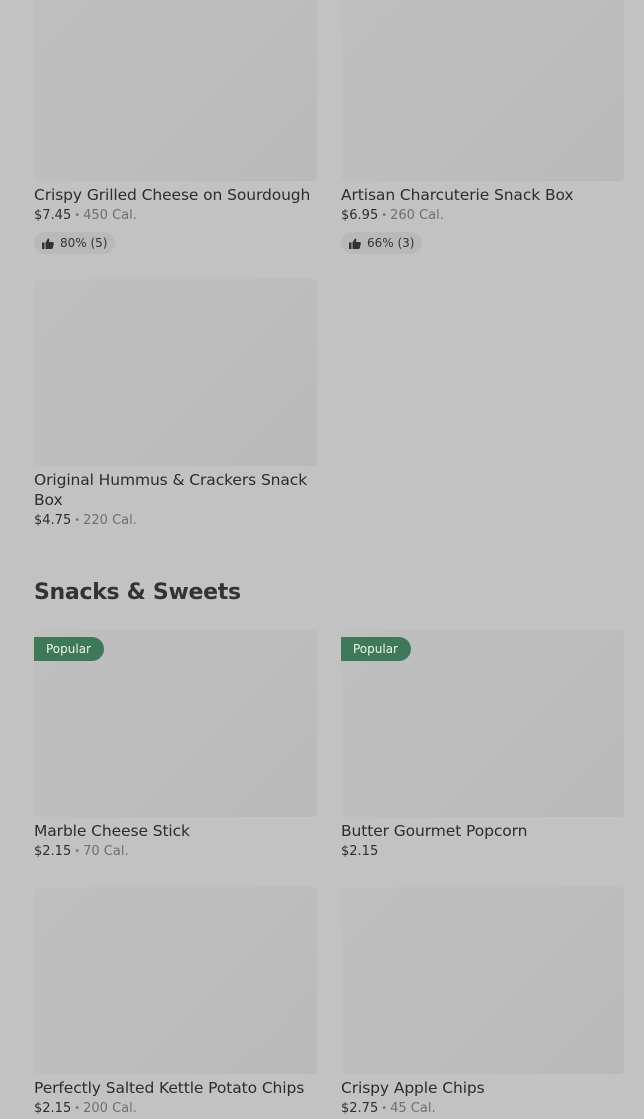  What do you see at coordinates (84, 243) in the screenshot?
I see `rating-text: 80% (5)` at bounding box center [84, 243].